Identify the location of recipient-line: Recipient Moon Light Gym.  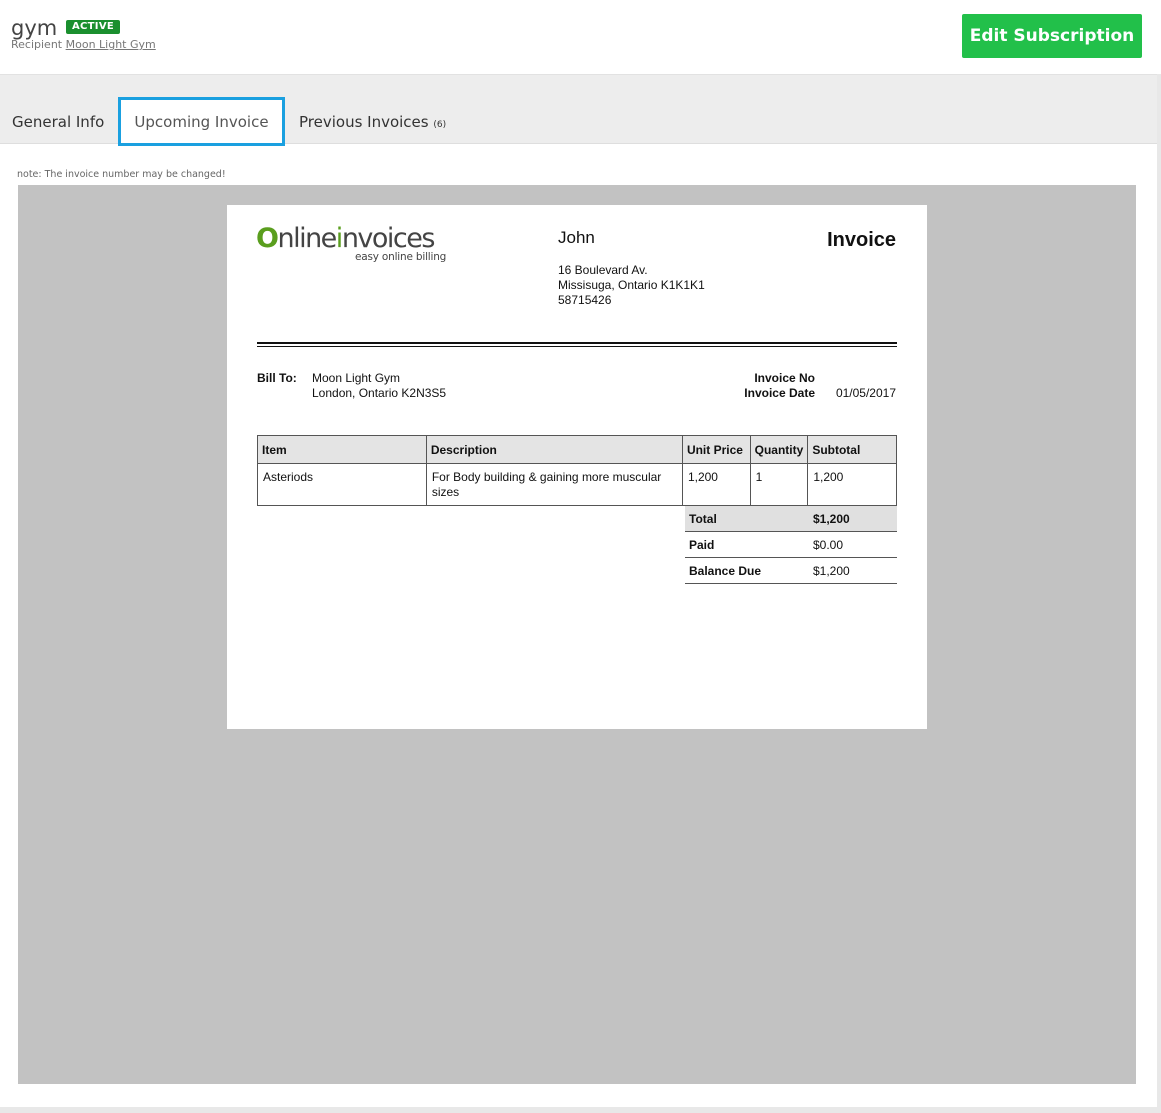
(83, 44).